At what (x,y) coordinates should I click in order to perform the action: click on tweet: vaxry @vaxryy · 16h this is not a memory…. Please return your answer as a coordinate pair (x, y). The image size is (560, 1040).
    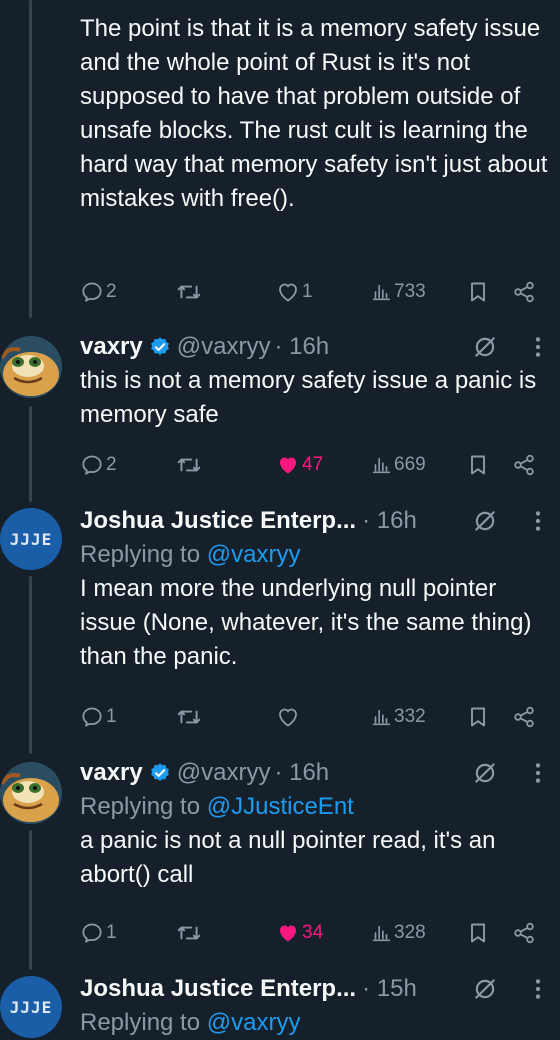
    Looking at the image, I should click on (315, 381).